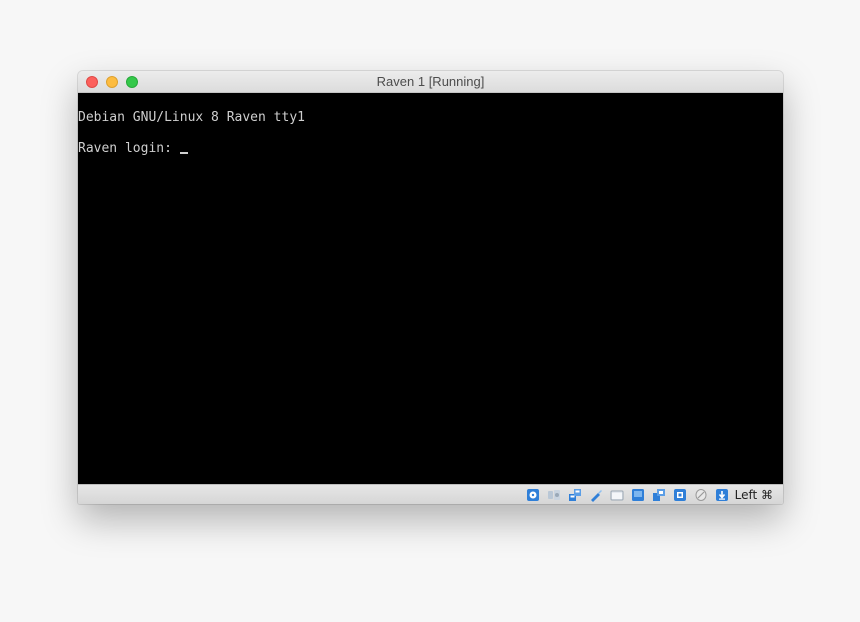 The height and width of the screenshot is (622, 860). I want to click on keyboard-capture-icon, so click(722, 495).